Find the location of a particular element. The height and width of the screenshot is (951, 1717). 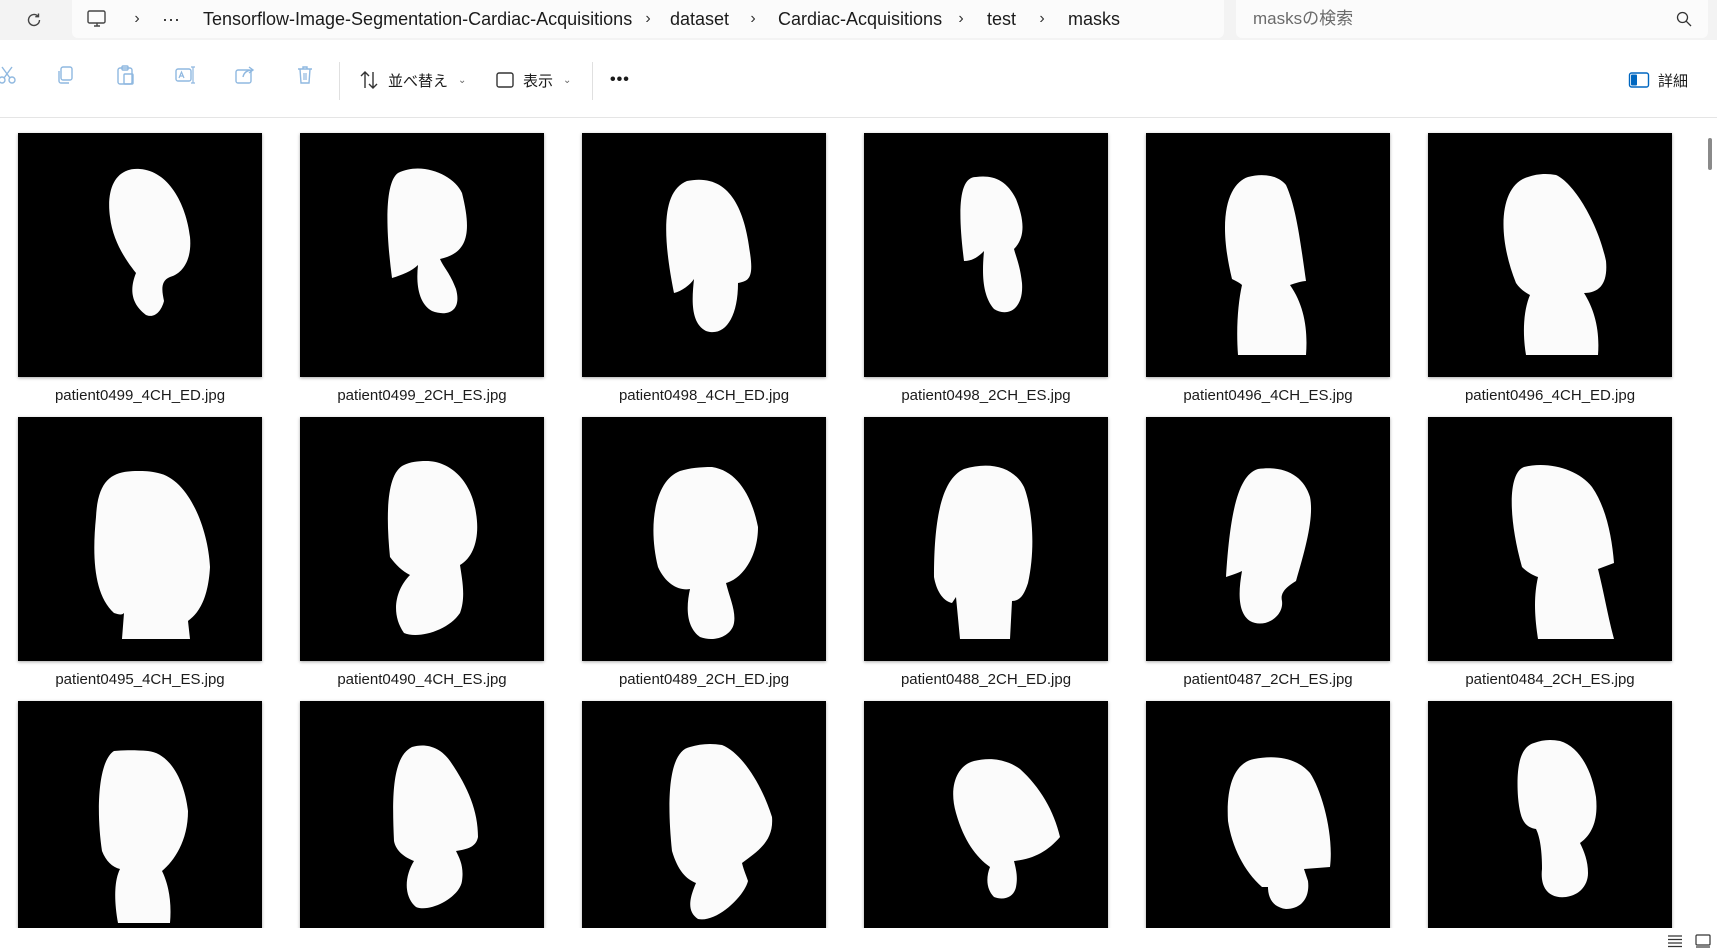

copy-icon is located at coordinates (65, 75).